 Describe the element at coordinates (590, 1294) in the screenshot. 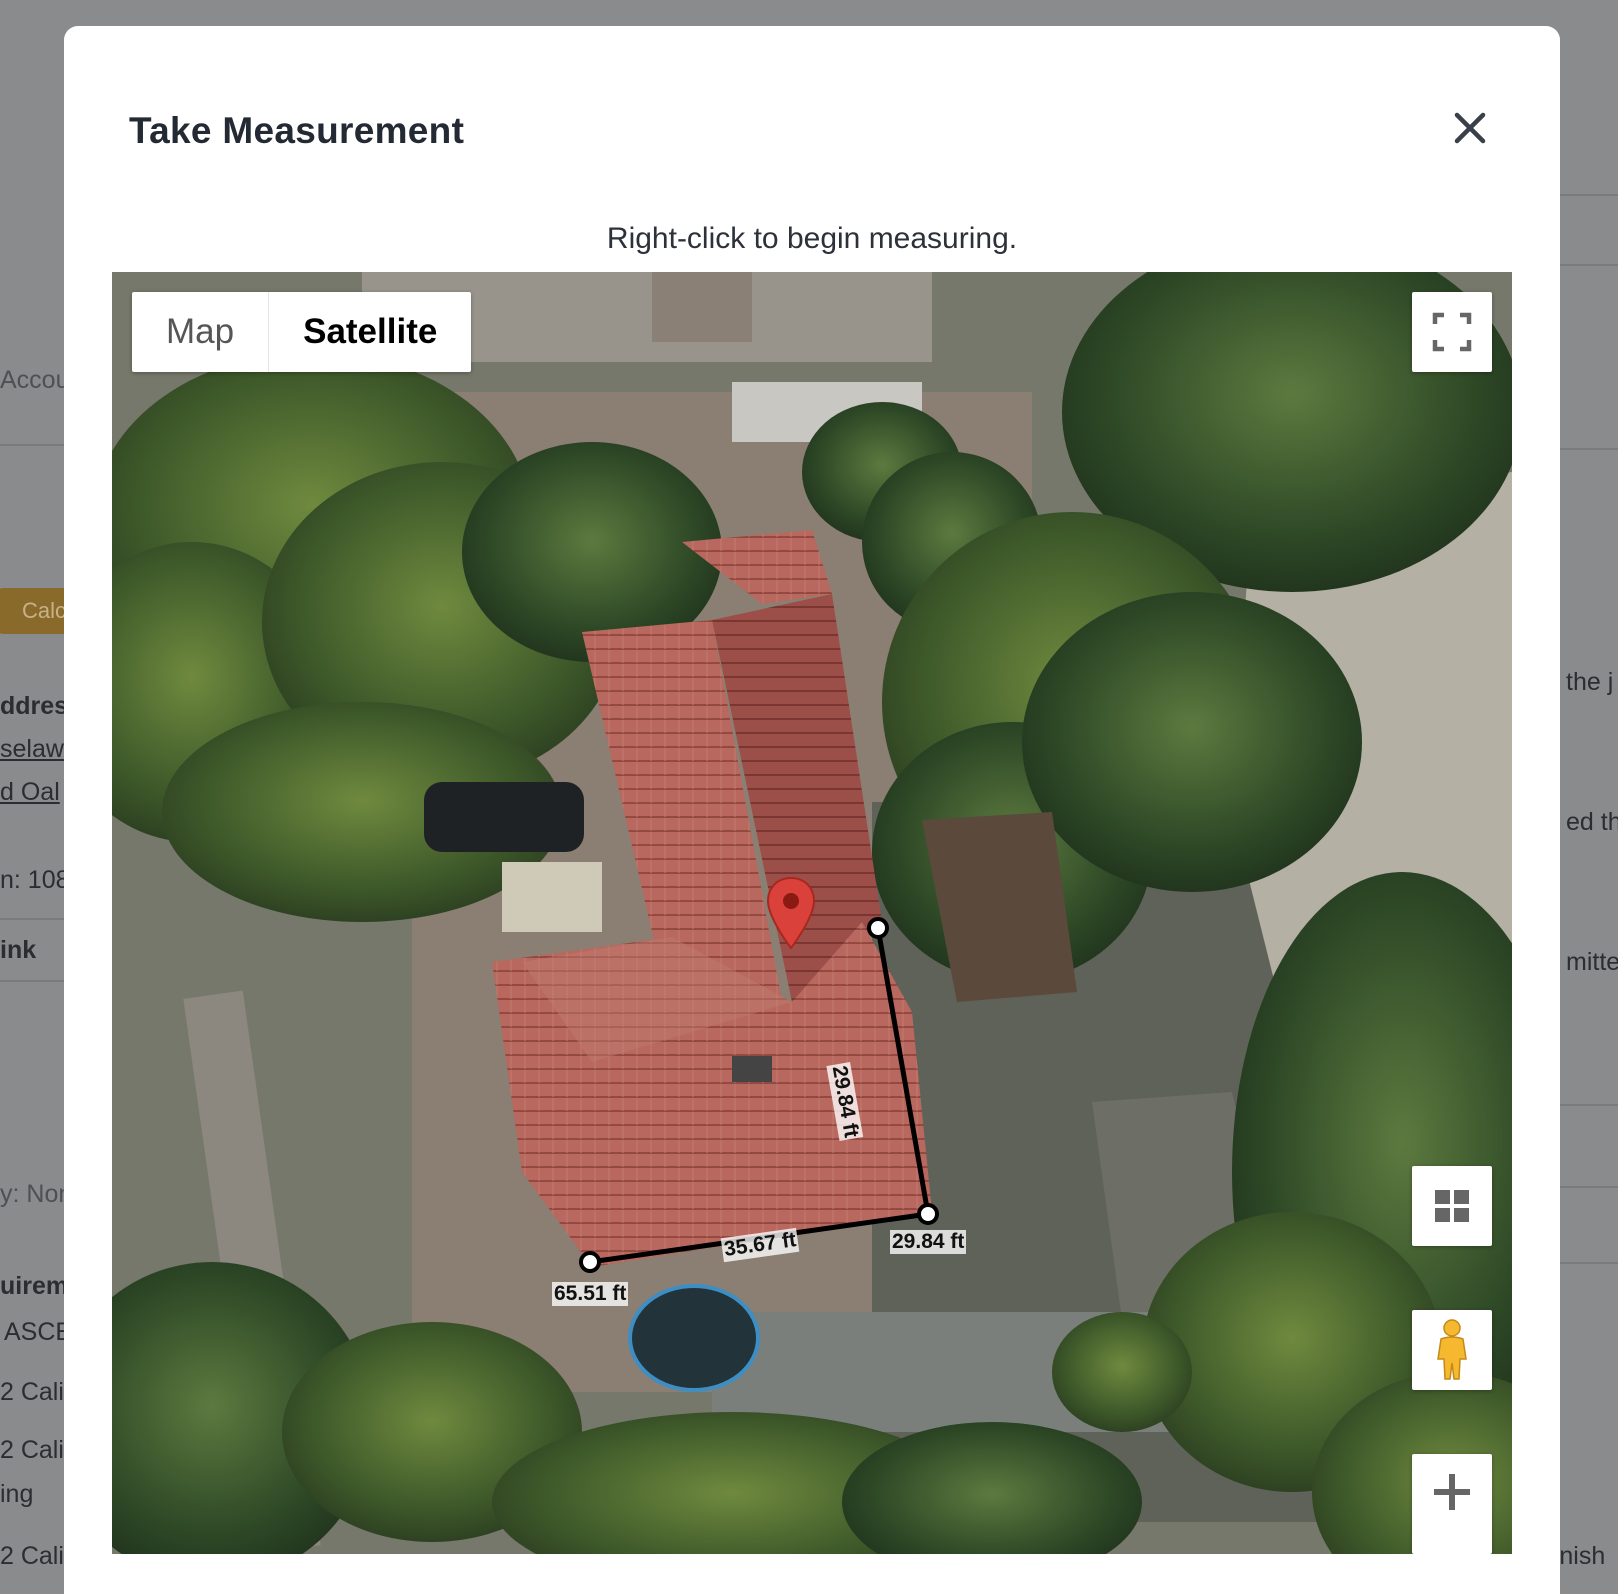

I see `point-distance-label: 65.51 ft` at that location.